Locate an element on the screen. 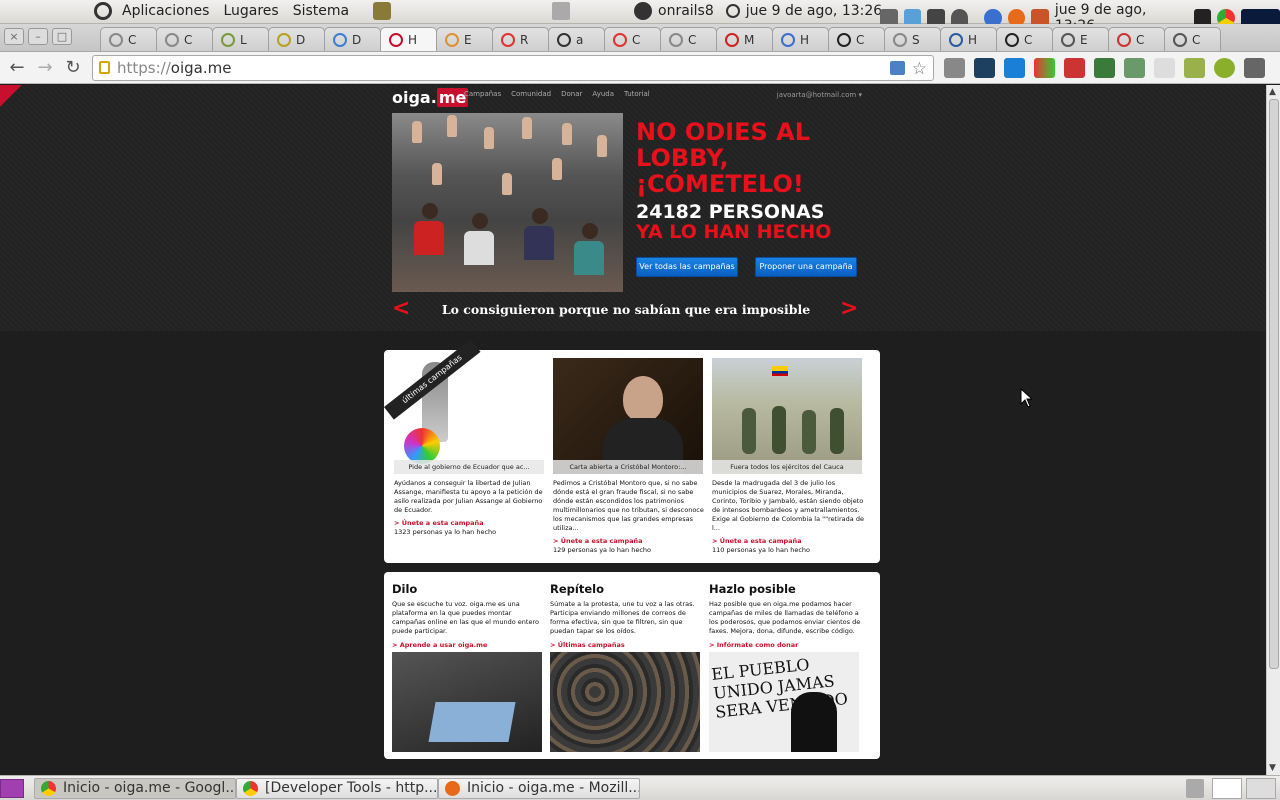 The height and width of the screenshot is (800, 1280). slider-prev-button: < is located at coordinates (401, 308).